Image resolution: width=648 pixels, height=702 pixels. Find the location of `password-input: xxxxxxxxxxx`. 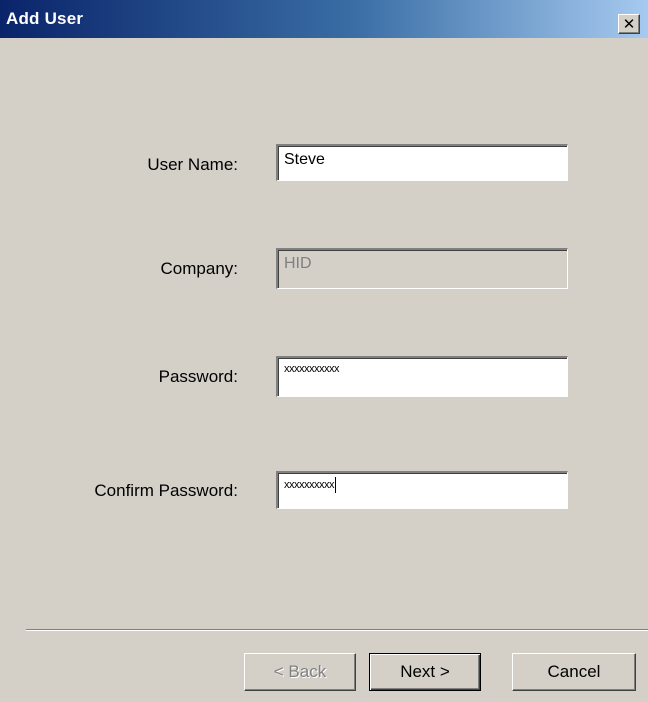

password-input: xxxxxxxxxxx is located at coordinates (422, 376).